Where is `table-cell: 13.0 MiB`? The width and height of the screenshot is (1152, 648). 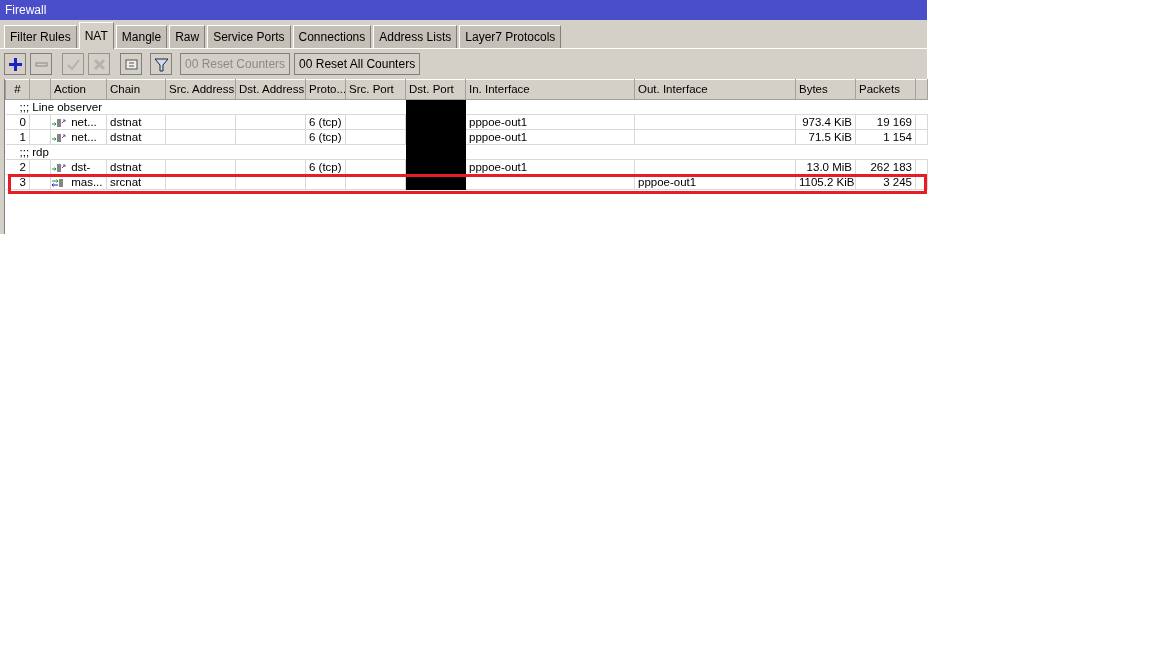 table-cell: 13.0 MiB is located at coordinates (825, 167).